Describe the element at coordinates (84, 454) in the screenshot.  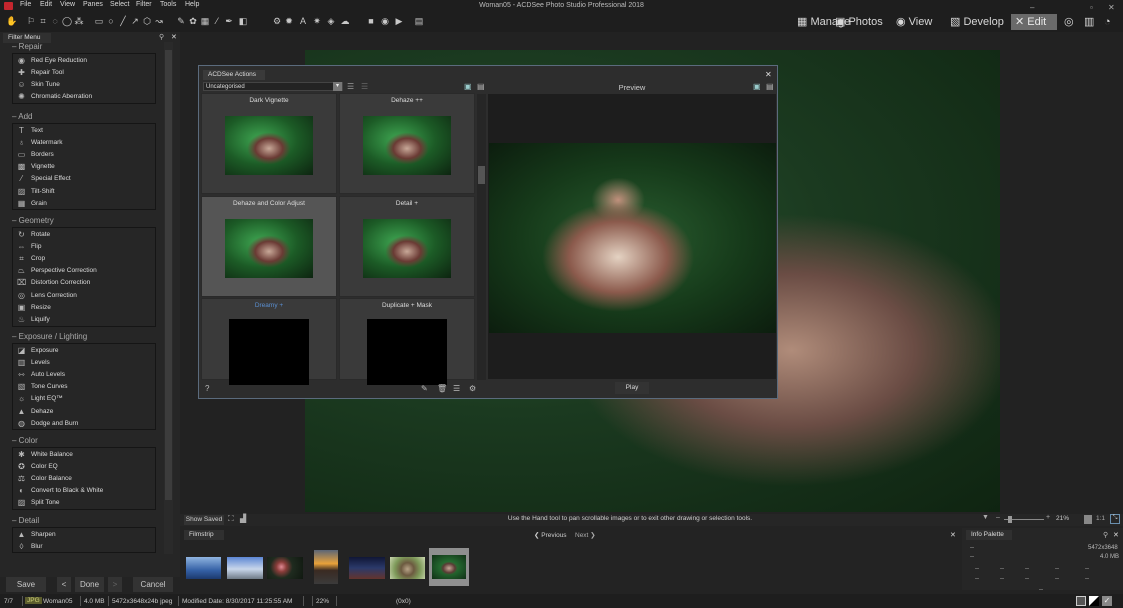
I see `filter-item-white-balance: ✱ White Balance` at that location.